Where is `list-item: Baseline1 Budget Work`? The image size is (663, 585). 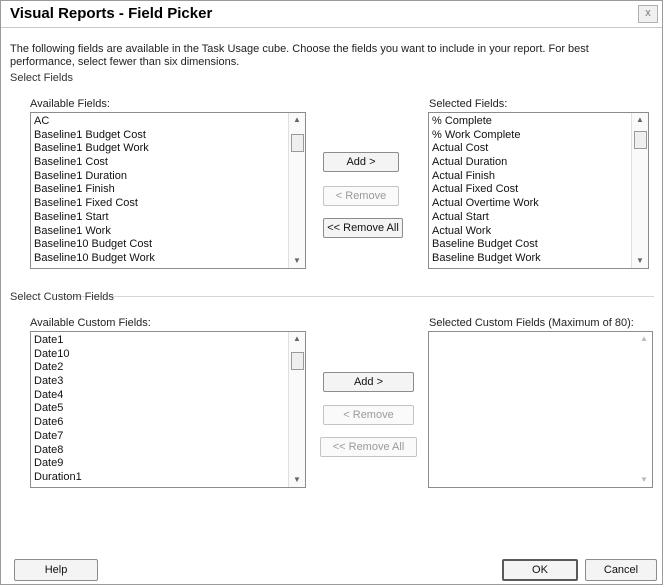 list-item: Baseline1 Budget Work is located at coordinates (160, 149).